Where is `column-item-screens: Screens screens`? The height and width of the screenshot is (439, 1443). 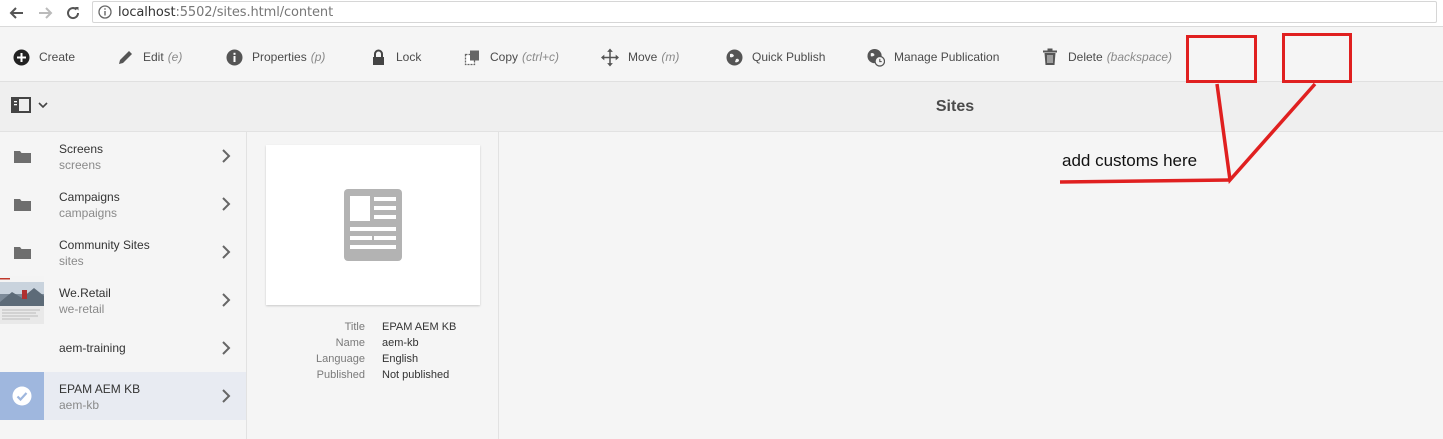
column-item-screens: Screens screens is located at coordinates (123, 156).